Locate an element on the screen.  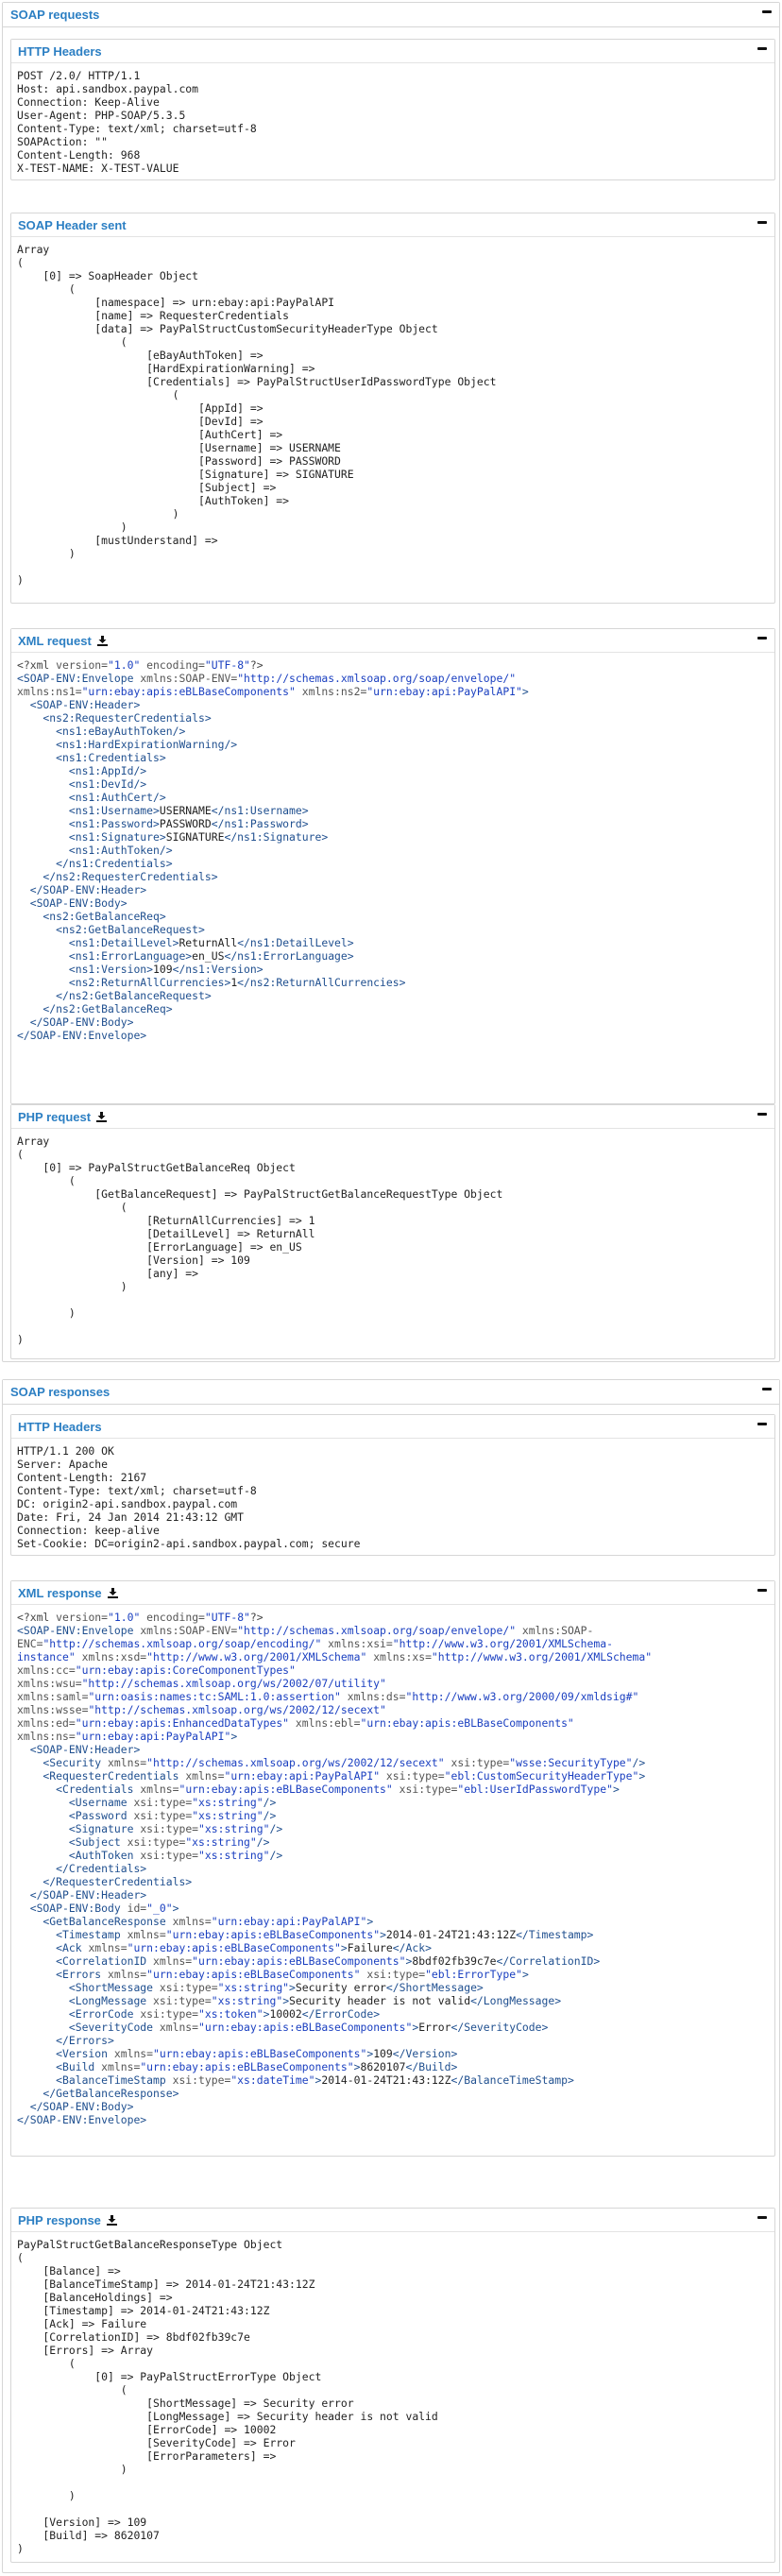
code-line: [ErrorLanguage] => en_US is located at coordinates (159, 1247).